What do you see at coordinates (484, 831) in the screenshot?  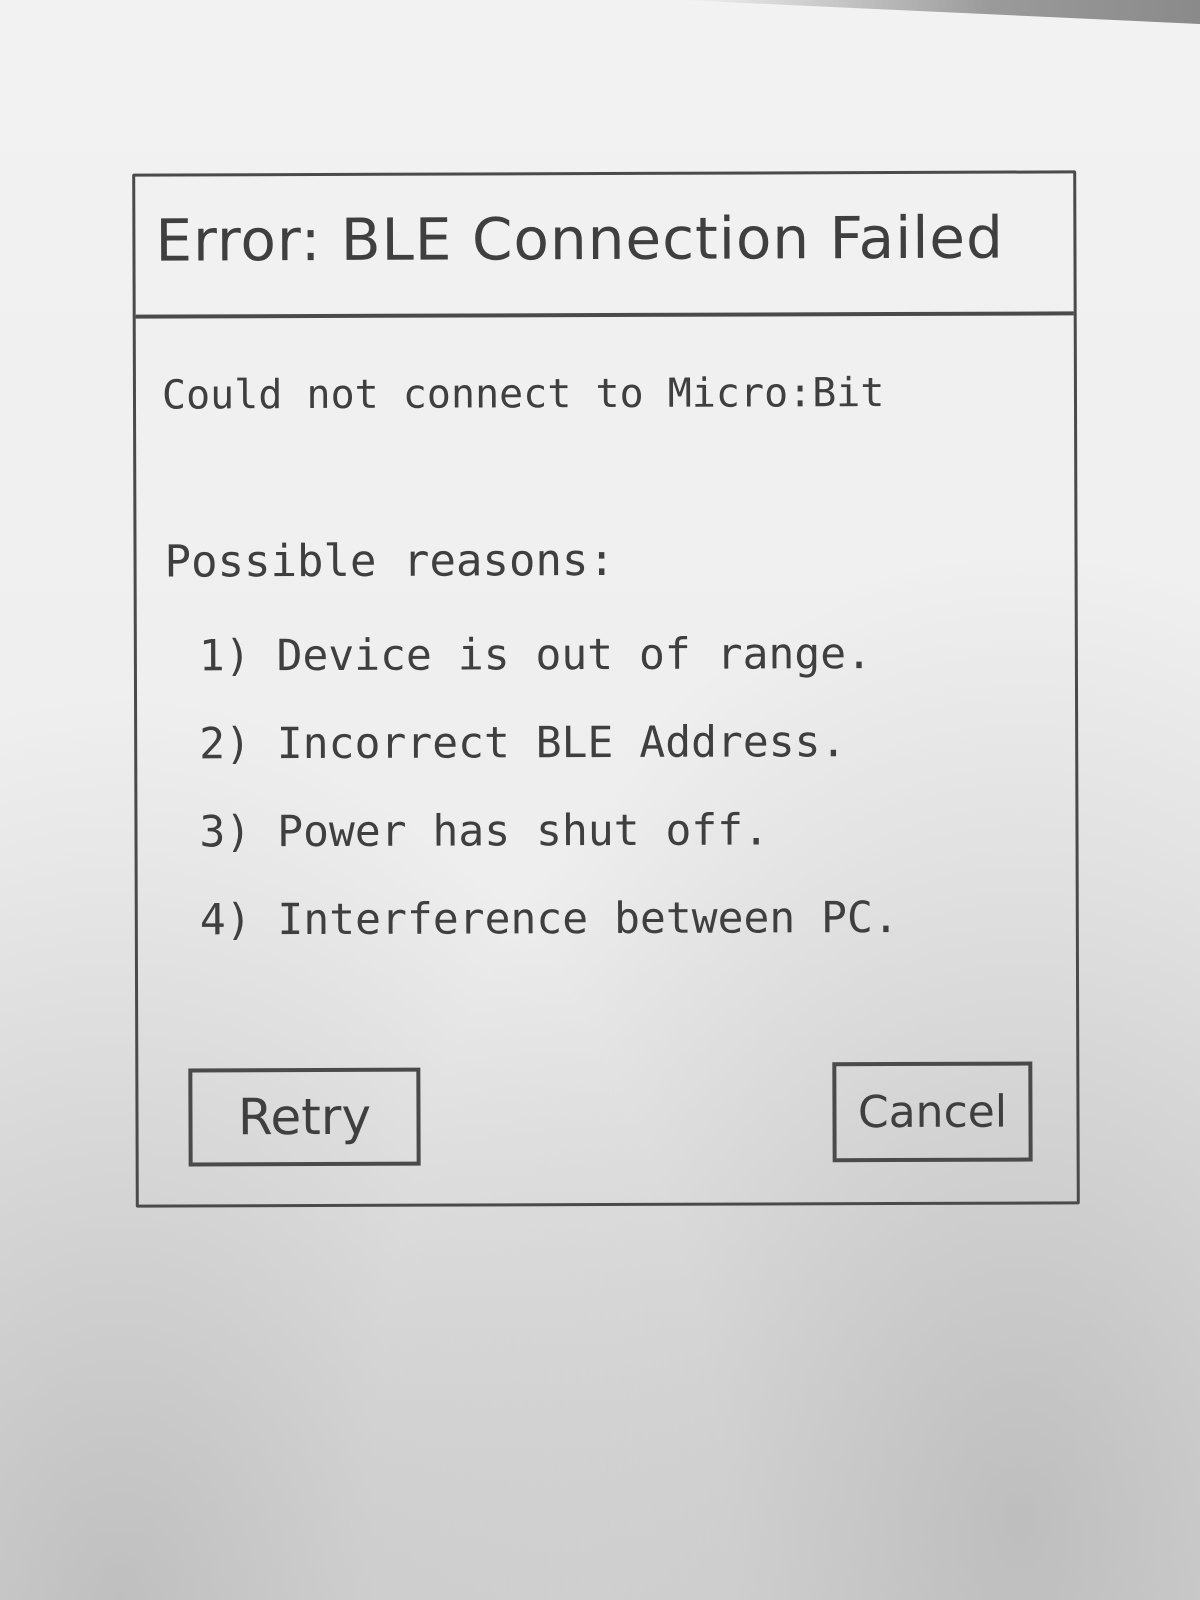 I see `reason-item-3: 3) Power has shut off.` at bounding box center [484, 831].